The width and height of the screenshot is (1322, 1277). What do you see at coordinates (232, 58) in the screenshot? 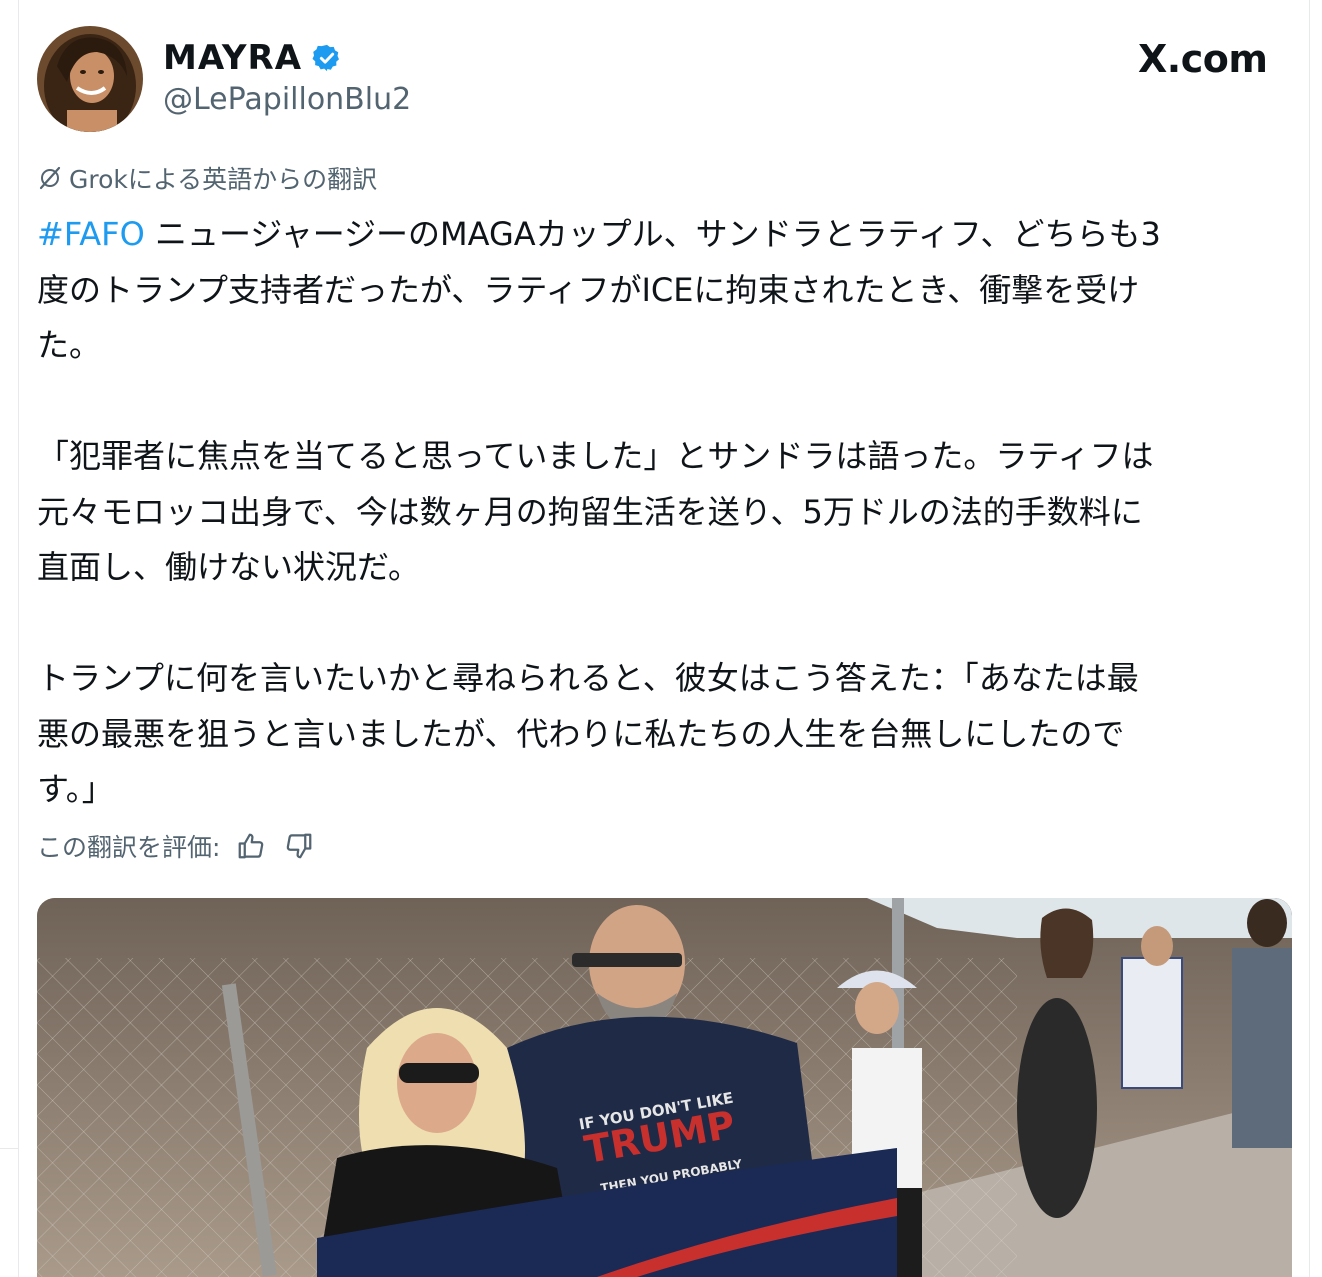
I see `display-name-text: MAYRA` at bounding box center [232, 58].